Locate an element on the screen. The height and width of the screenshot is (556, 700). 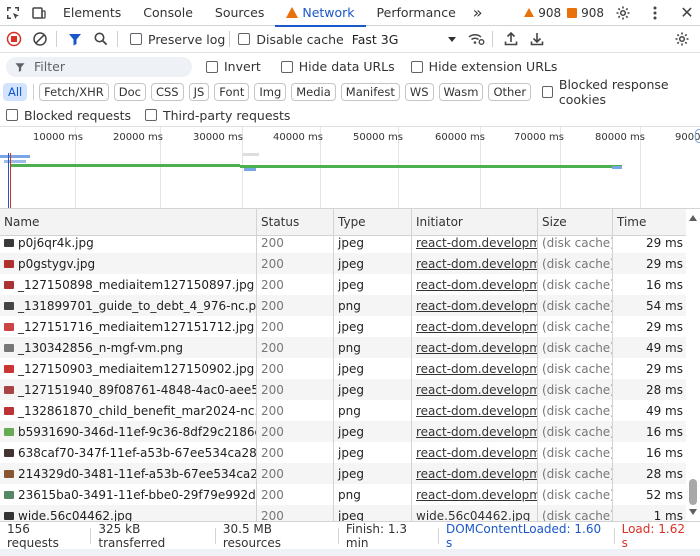
request-name-cell: _130342856_n-mgf-vm.png is located at coordinates (128, 347).